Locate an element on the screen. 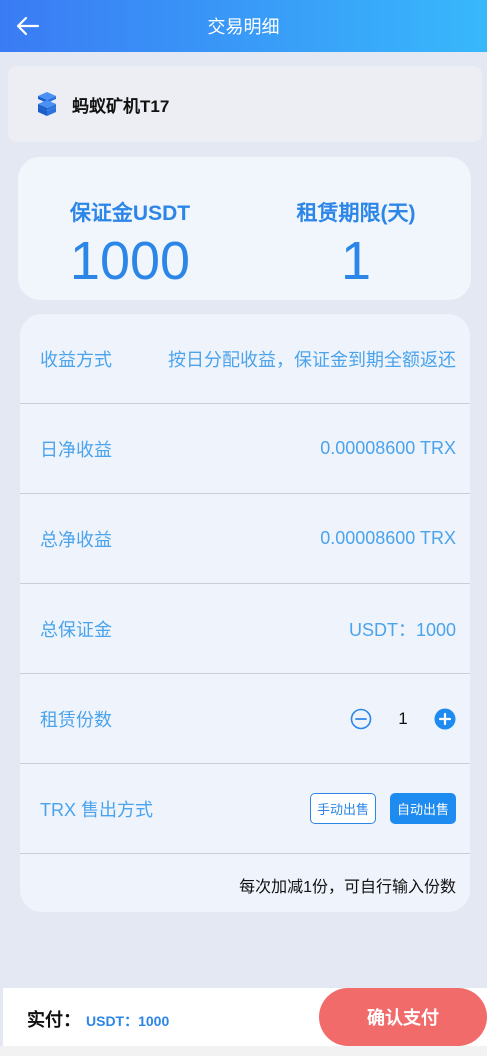  deposit-stat: 保证金USDT 1000 is located at coordinates (130, 243).